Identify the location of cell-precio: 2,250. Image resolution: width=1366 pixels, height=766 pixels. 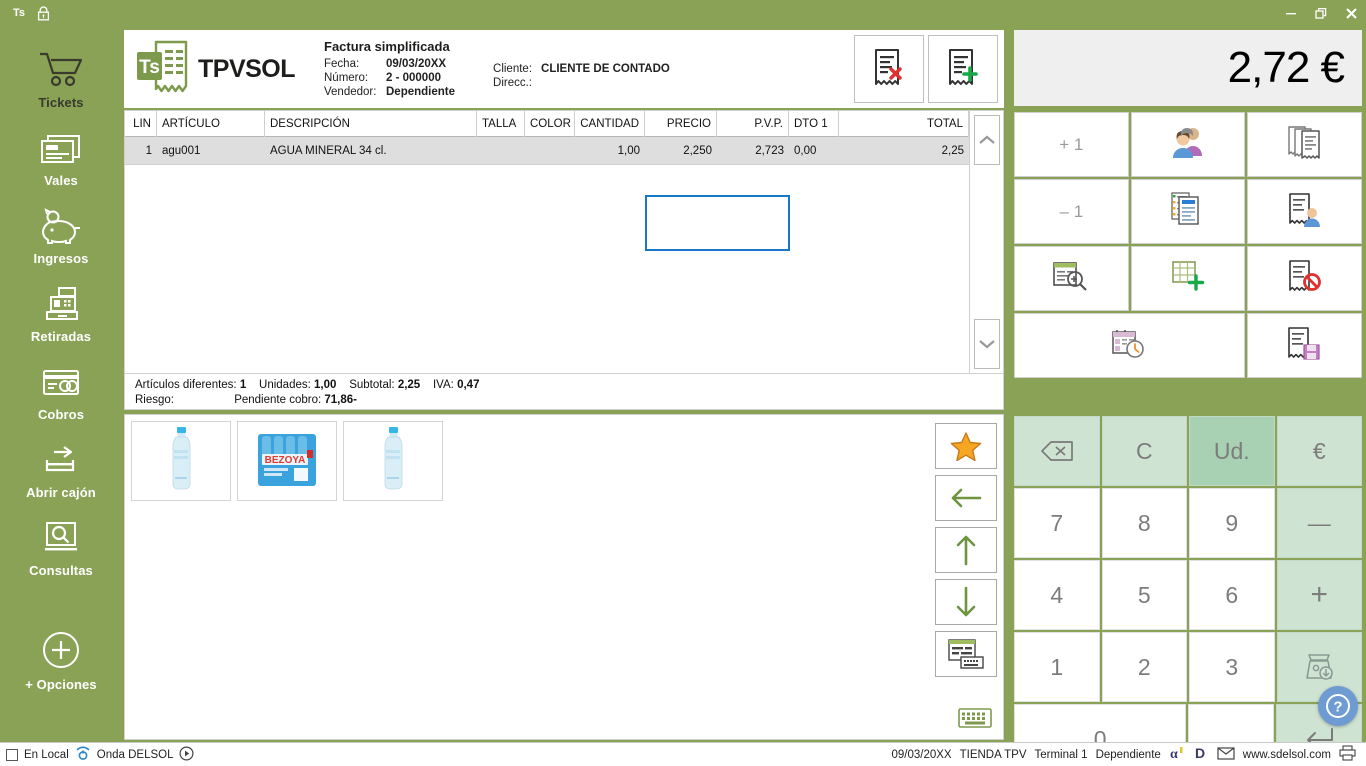
(697, 150).